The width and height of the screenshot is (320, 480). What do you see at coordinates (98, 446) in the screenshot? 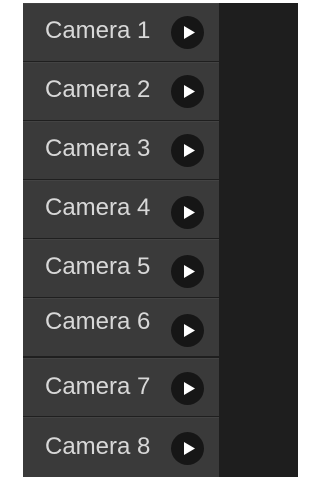
I see `camera-label: Camera 8` at bounding box center [98, 446].